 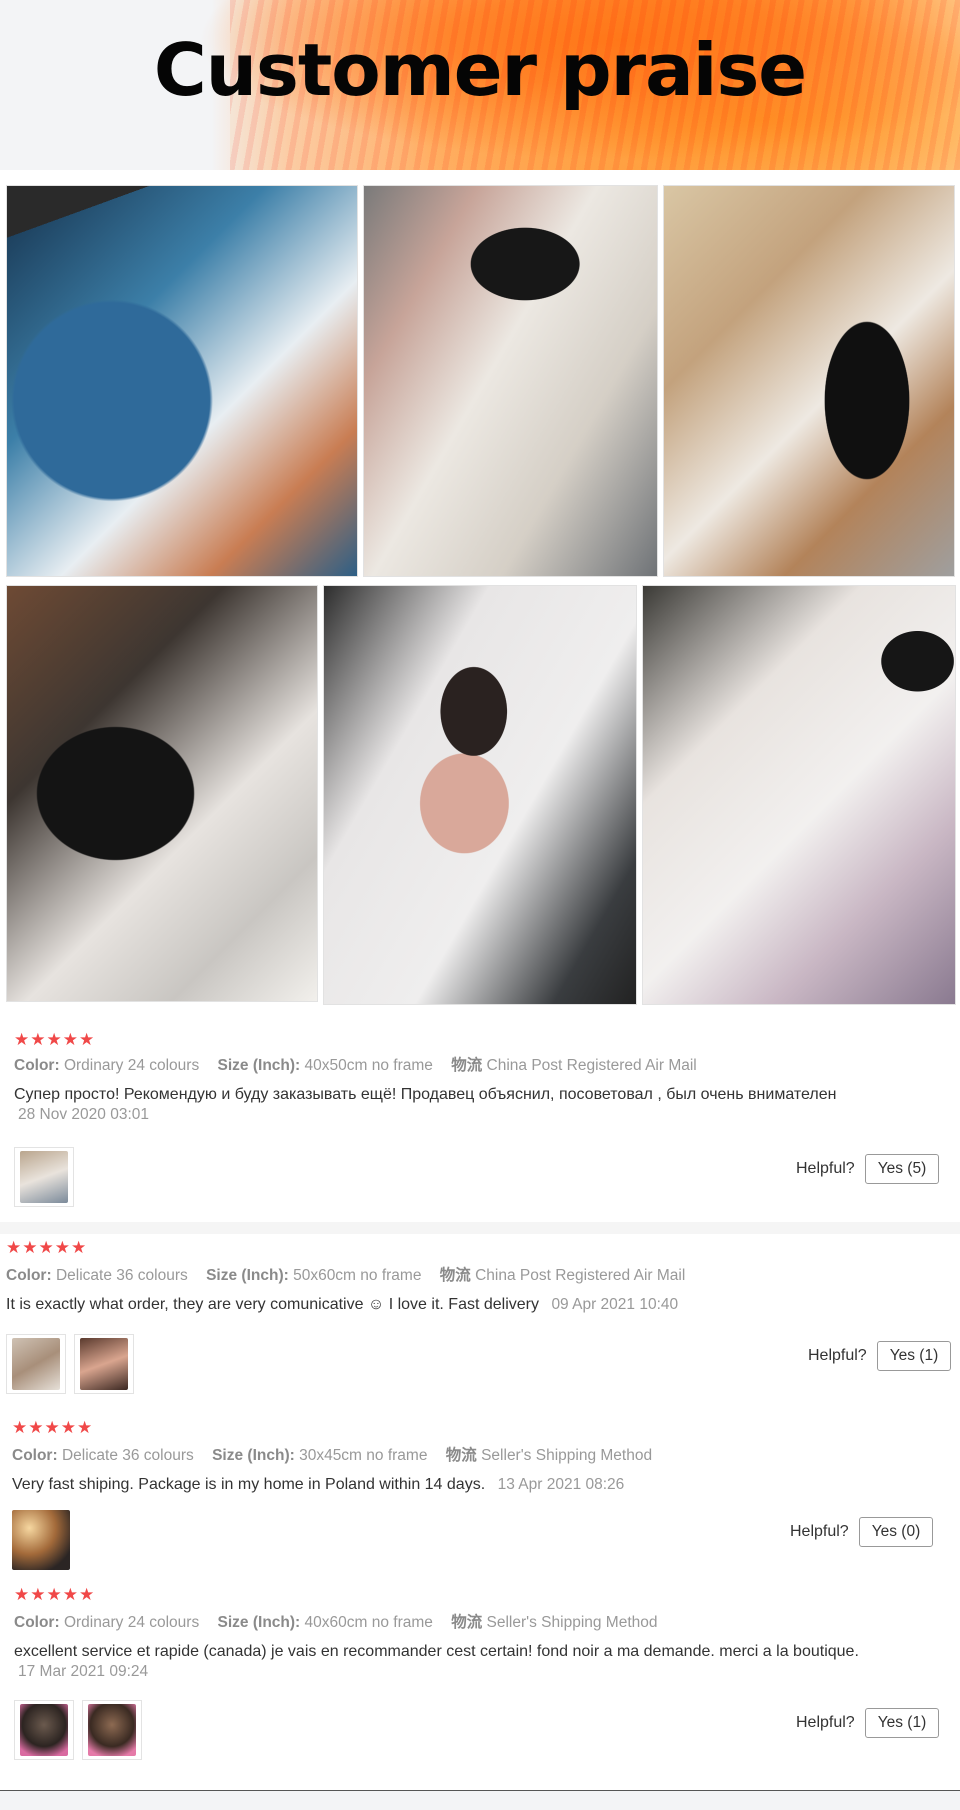 I want to click on helpful-yes-button: Yes (0), so click(x=896, y=1532).